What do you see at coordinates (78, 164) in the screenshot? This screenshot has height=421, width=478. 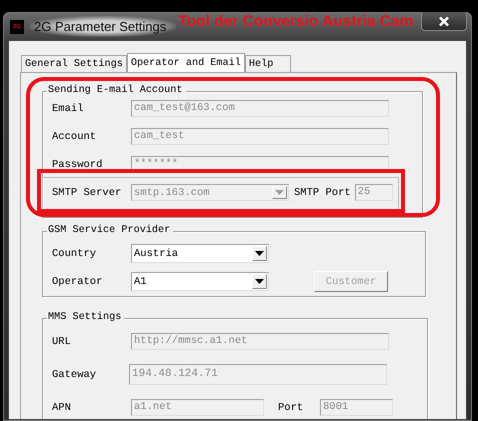 I see `field-label: Password` at bounding box center [78, 164].